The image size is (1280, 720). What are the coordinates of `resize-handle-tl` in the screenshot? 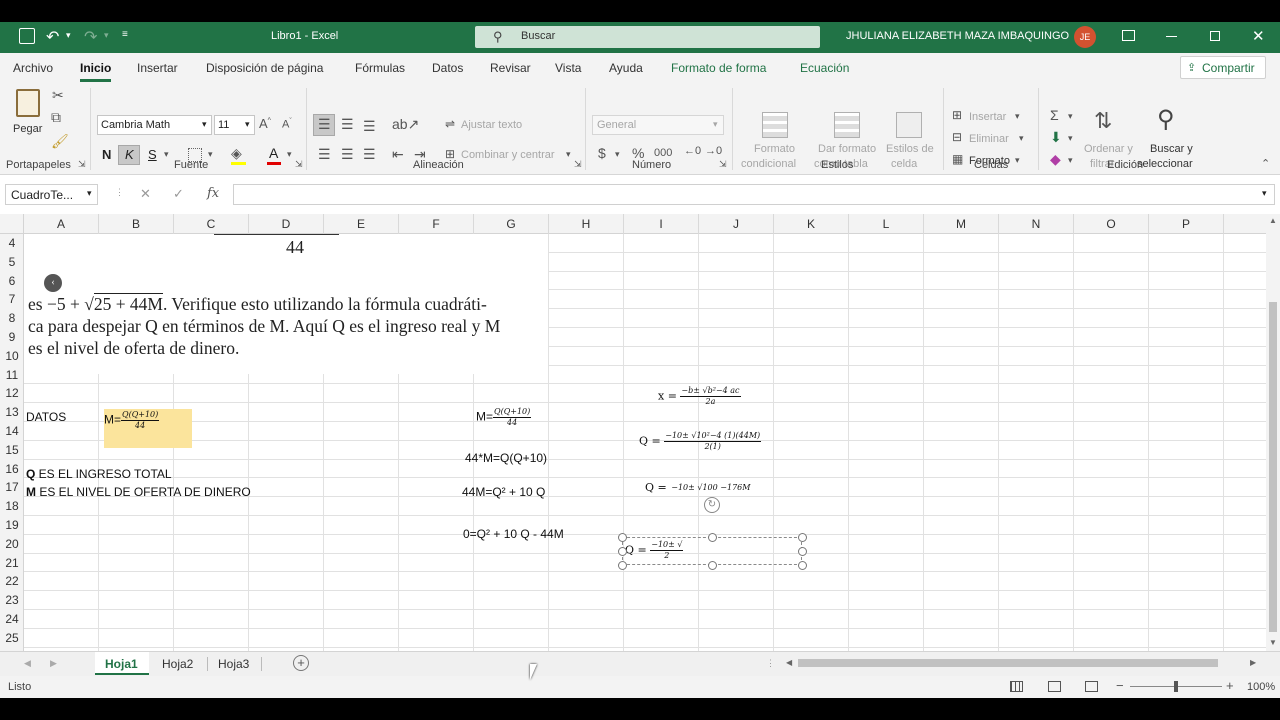 It's located at (622, 537).